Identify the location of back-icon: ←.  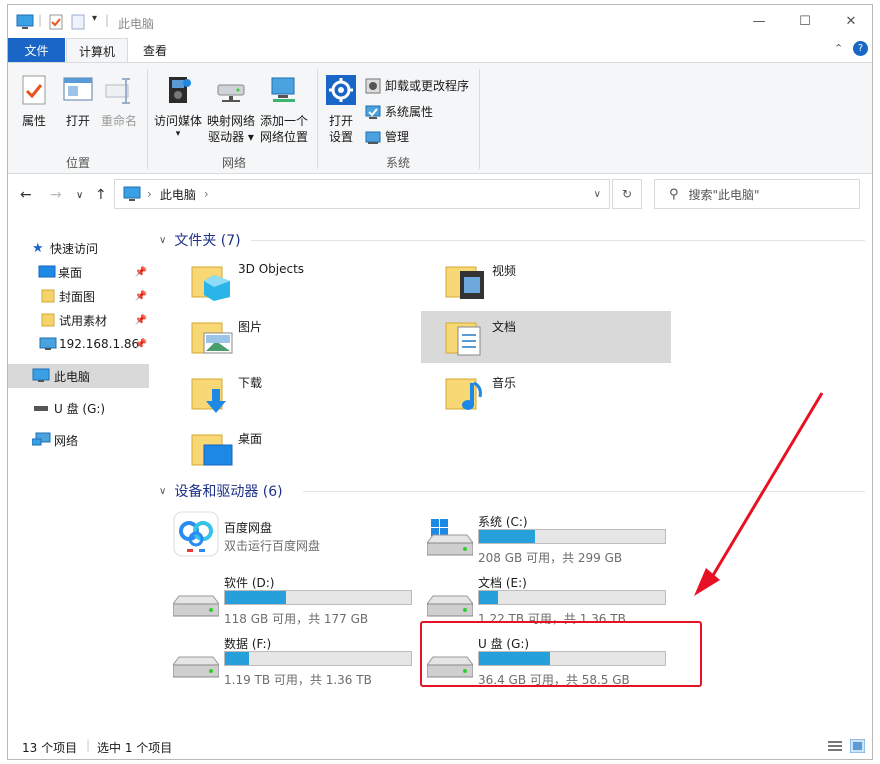
(26, 195).